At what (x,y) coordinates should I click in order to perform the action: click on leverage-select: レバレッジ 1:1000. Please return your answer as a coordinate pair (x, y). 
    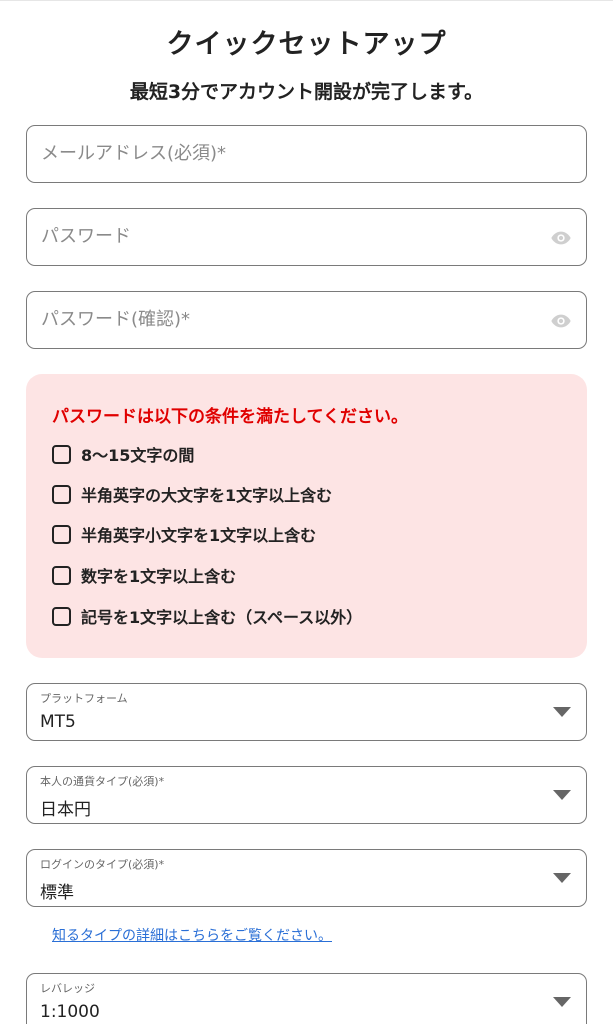
    Looking at the image, I should click on (306, 998).